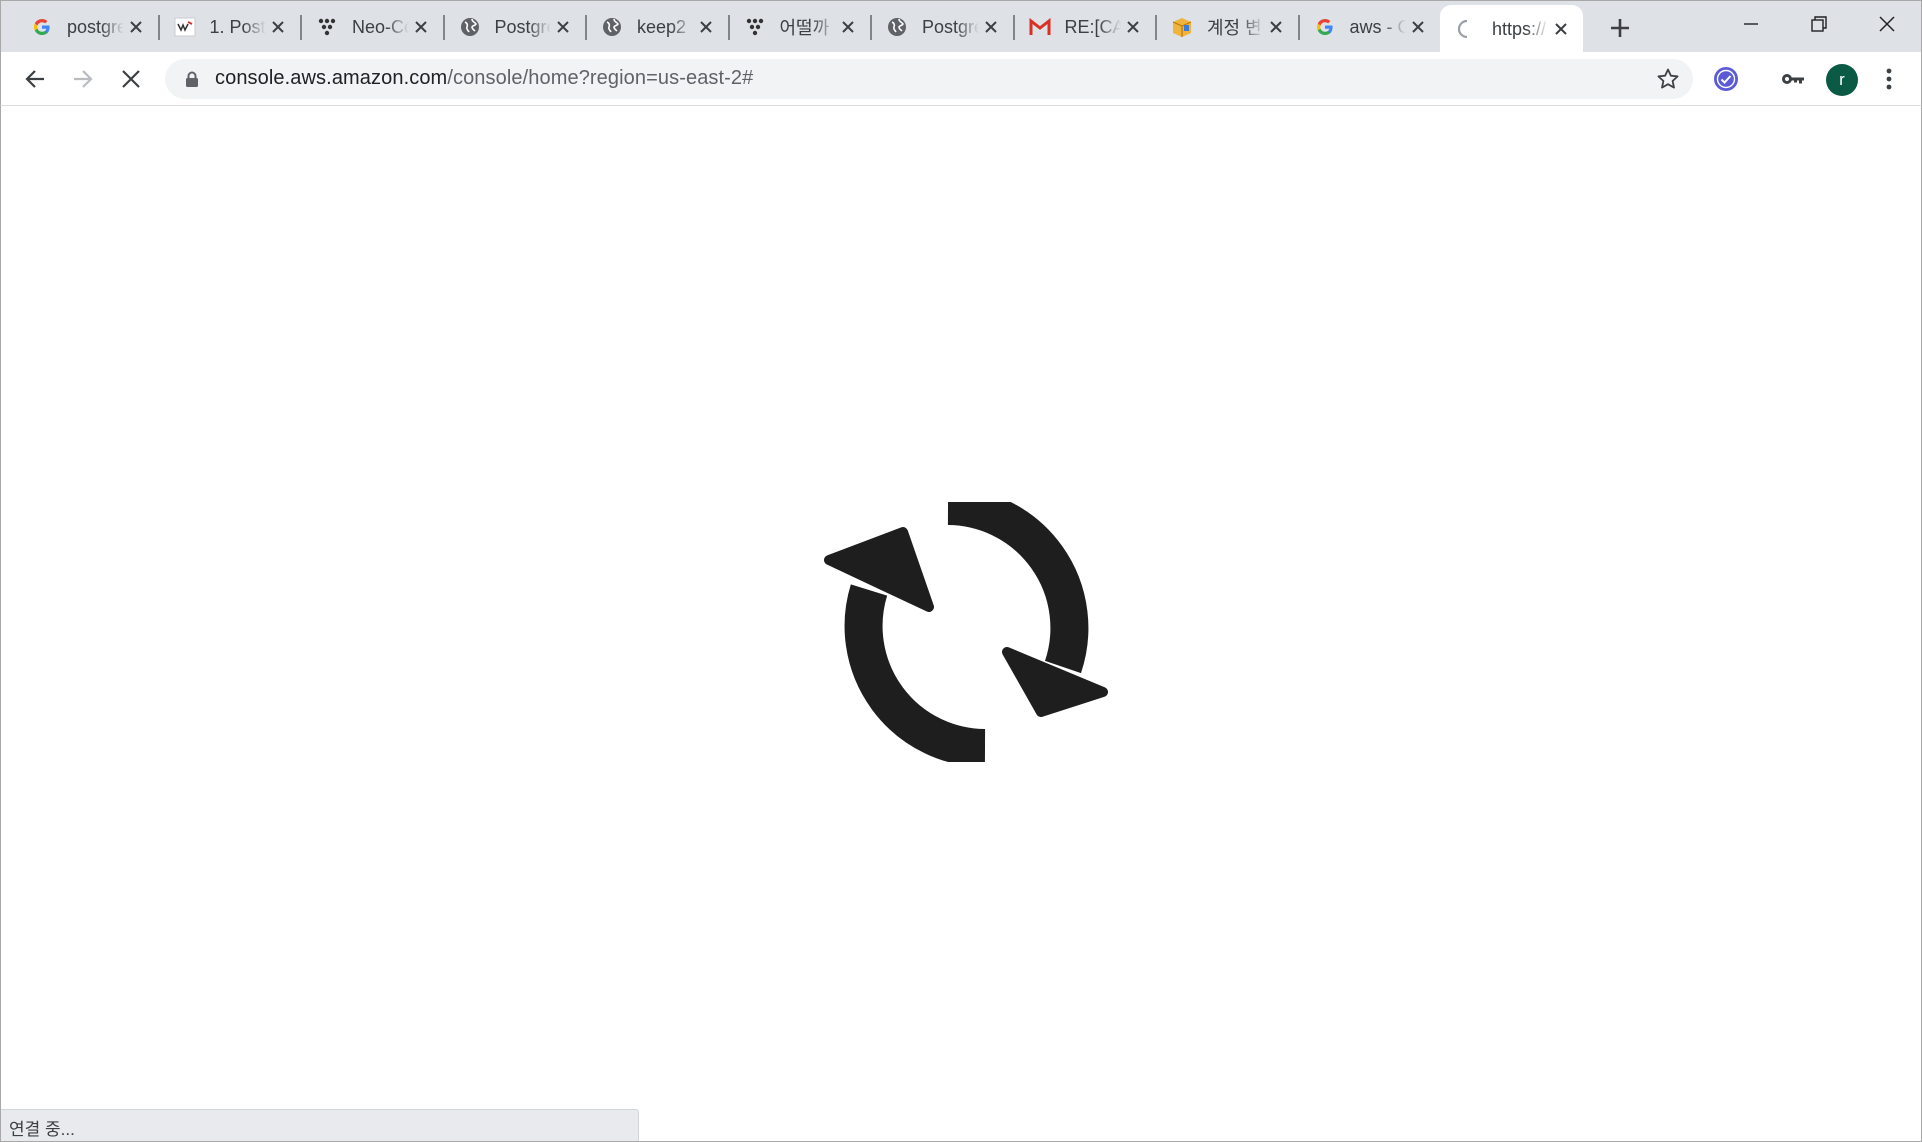 The image size is (1922, 1142). I want to click on plus-icon, so click(1620, 28).